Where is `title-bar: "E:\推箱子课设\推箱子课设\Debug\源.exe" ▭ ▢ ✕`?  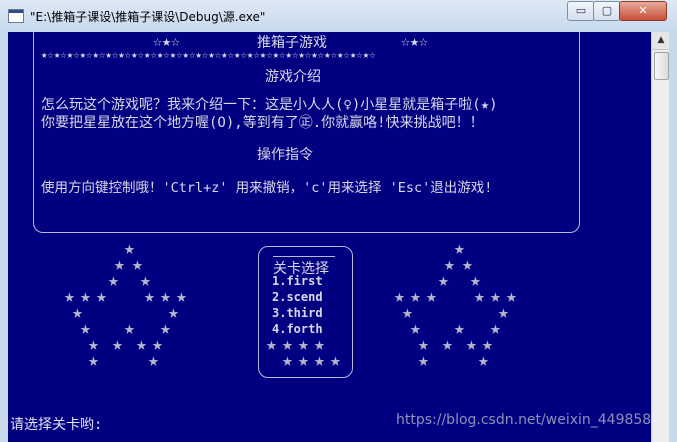
title-bar: "E:\推箱子课设\推箱子课设\Debug\源.exe" ▭ ▢ ✕ is located at coordinates (338, 16).